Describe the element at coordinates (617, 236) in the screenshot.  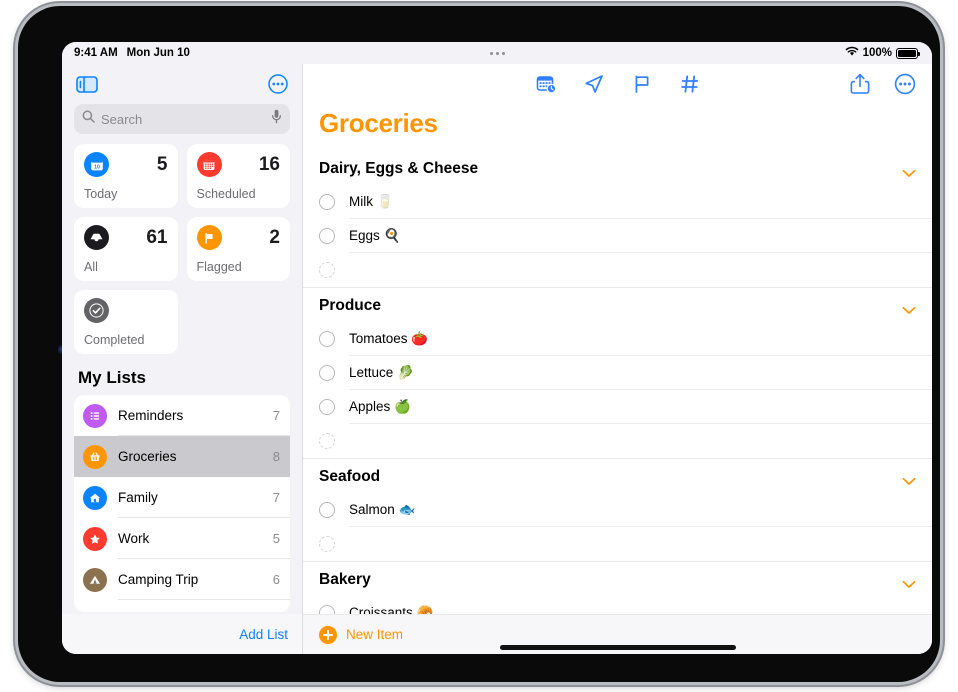
I see `reminder-item: Eggs 🍳` at that location.